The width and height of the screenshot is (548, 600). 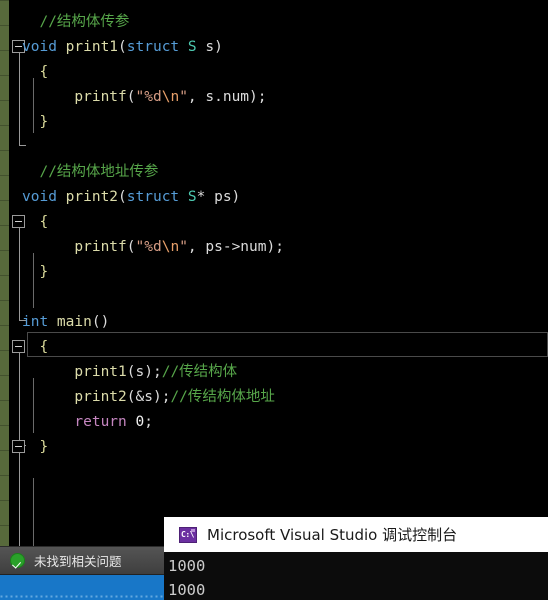 I want to click on code-line: int main(), so click(x=274, y=322).